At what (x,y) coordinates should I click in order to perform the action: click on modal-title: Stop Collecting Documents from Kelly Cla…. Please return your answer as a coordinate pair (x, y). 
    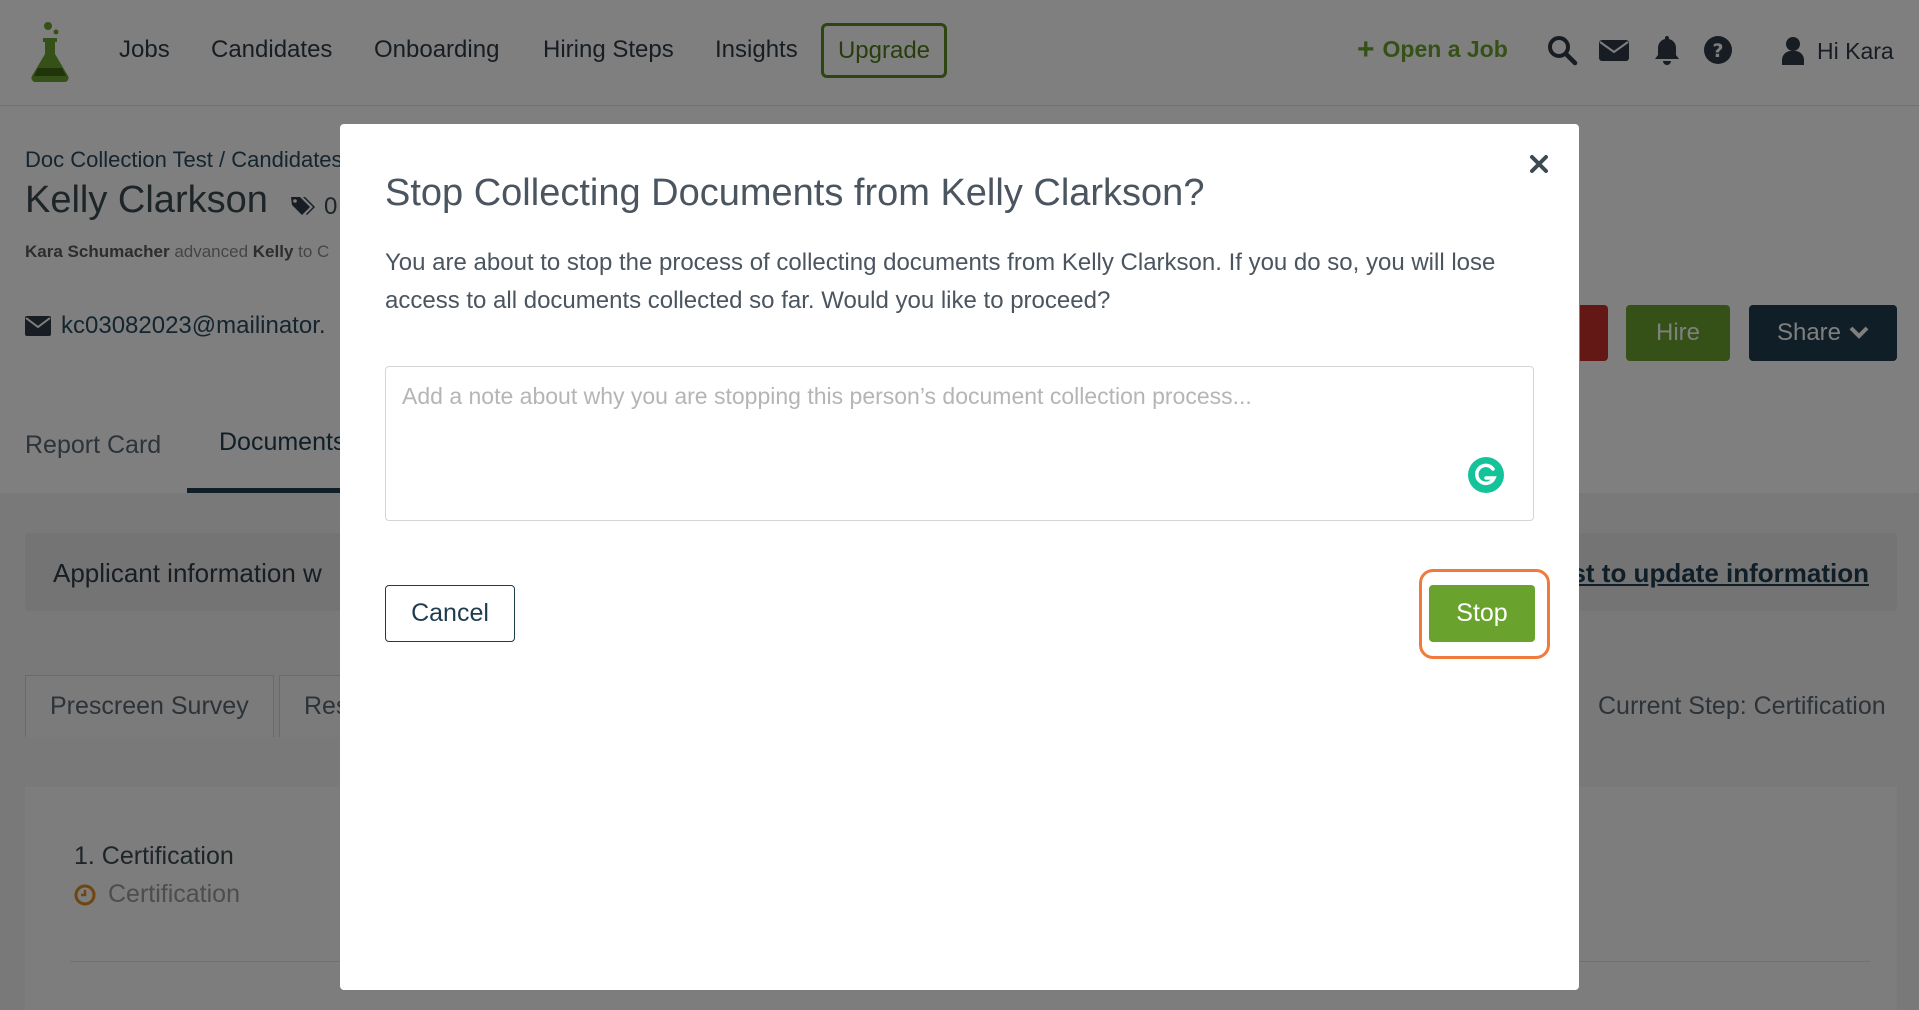
    Looking at the image, I should click on (795, 193).